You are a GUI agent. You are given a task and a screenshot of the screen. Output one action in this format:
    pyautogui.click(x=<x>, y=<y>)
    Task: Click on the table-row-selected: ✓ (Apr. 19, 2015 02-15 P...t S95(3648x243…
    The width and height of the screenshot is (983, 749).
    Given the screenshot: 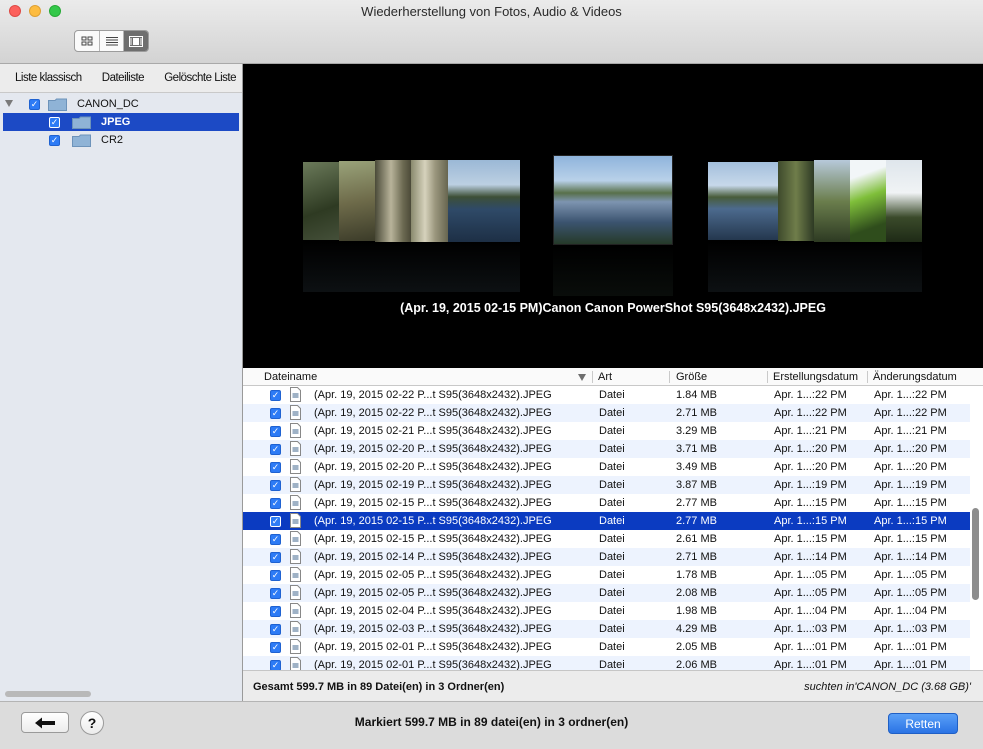 What is the action you would take?
    pyautogui.click(x=606, y=521)
    